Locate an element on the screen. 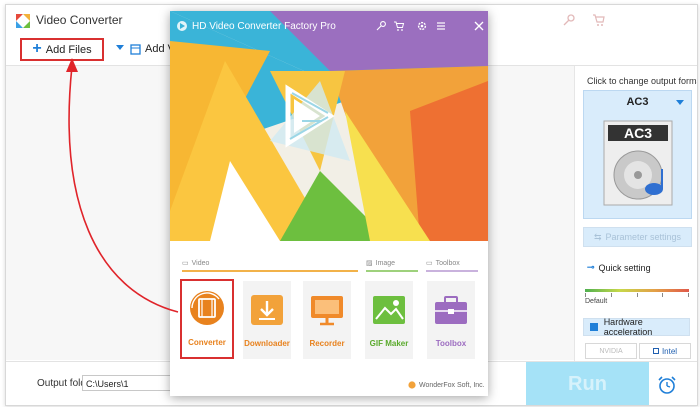  recorder-tile: Recorder is located at coordinates (327, 320).